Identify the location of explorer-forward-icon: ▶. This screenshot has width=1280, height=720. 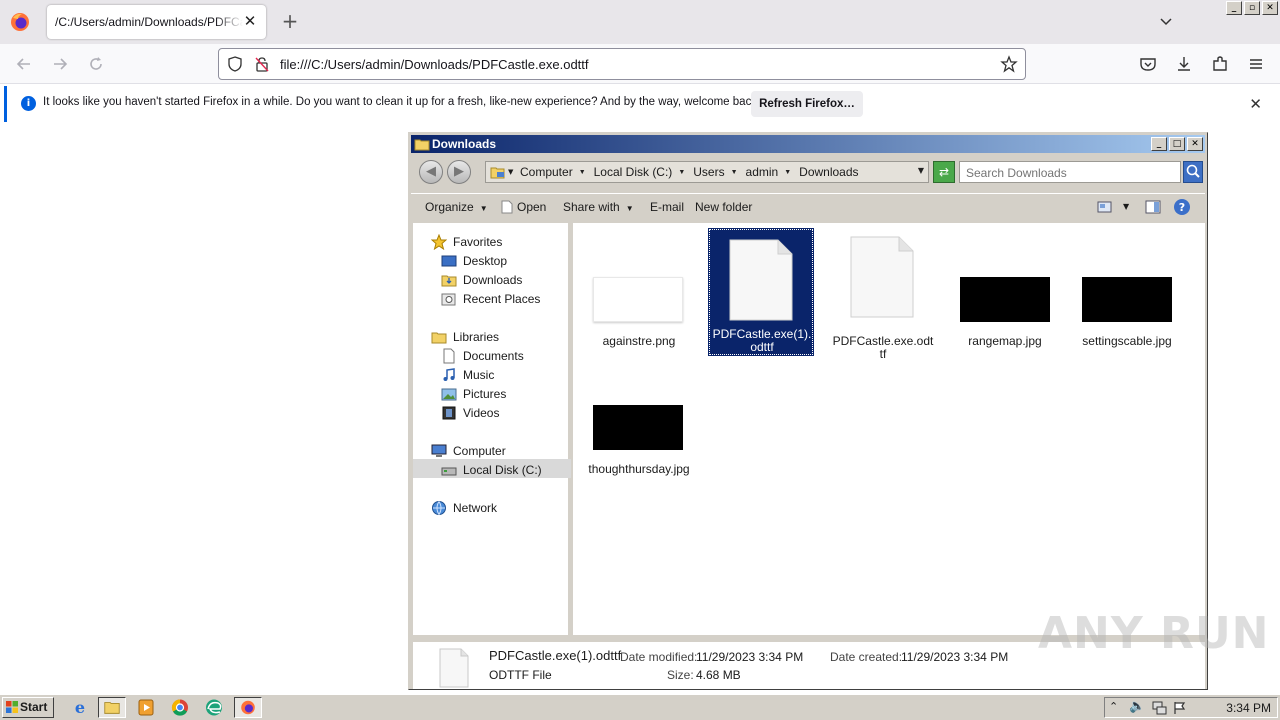
(459, 172).